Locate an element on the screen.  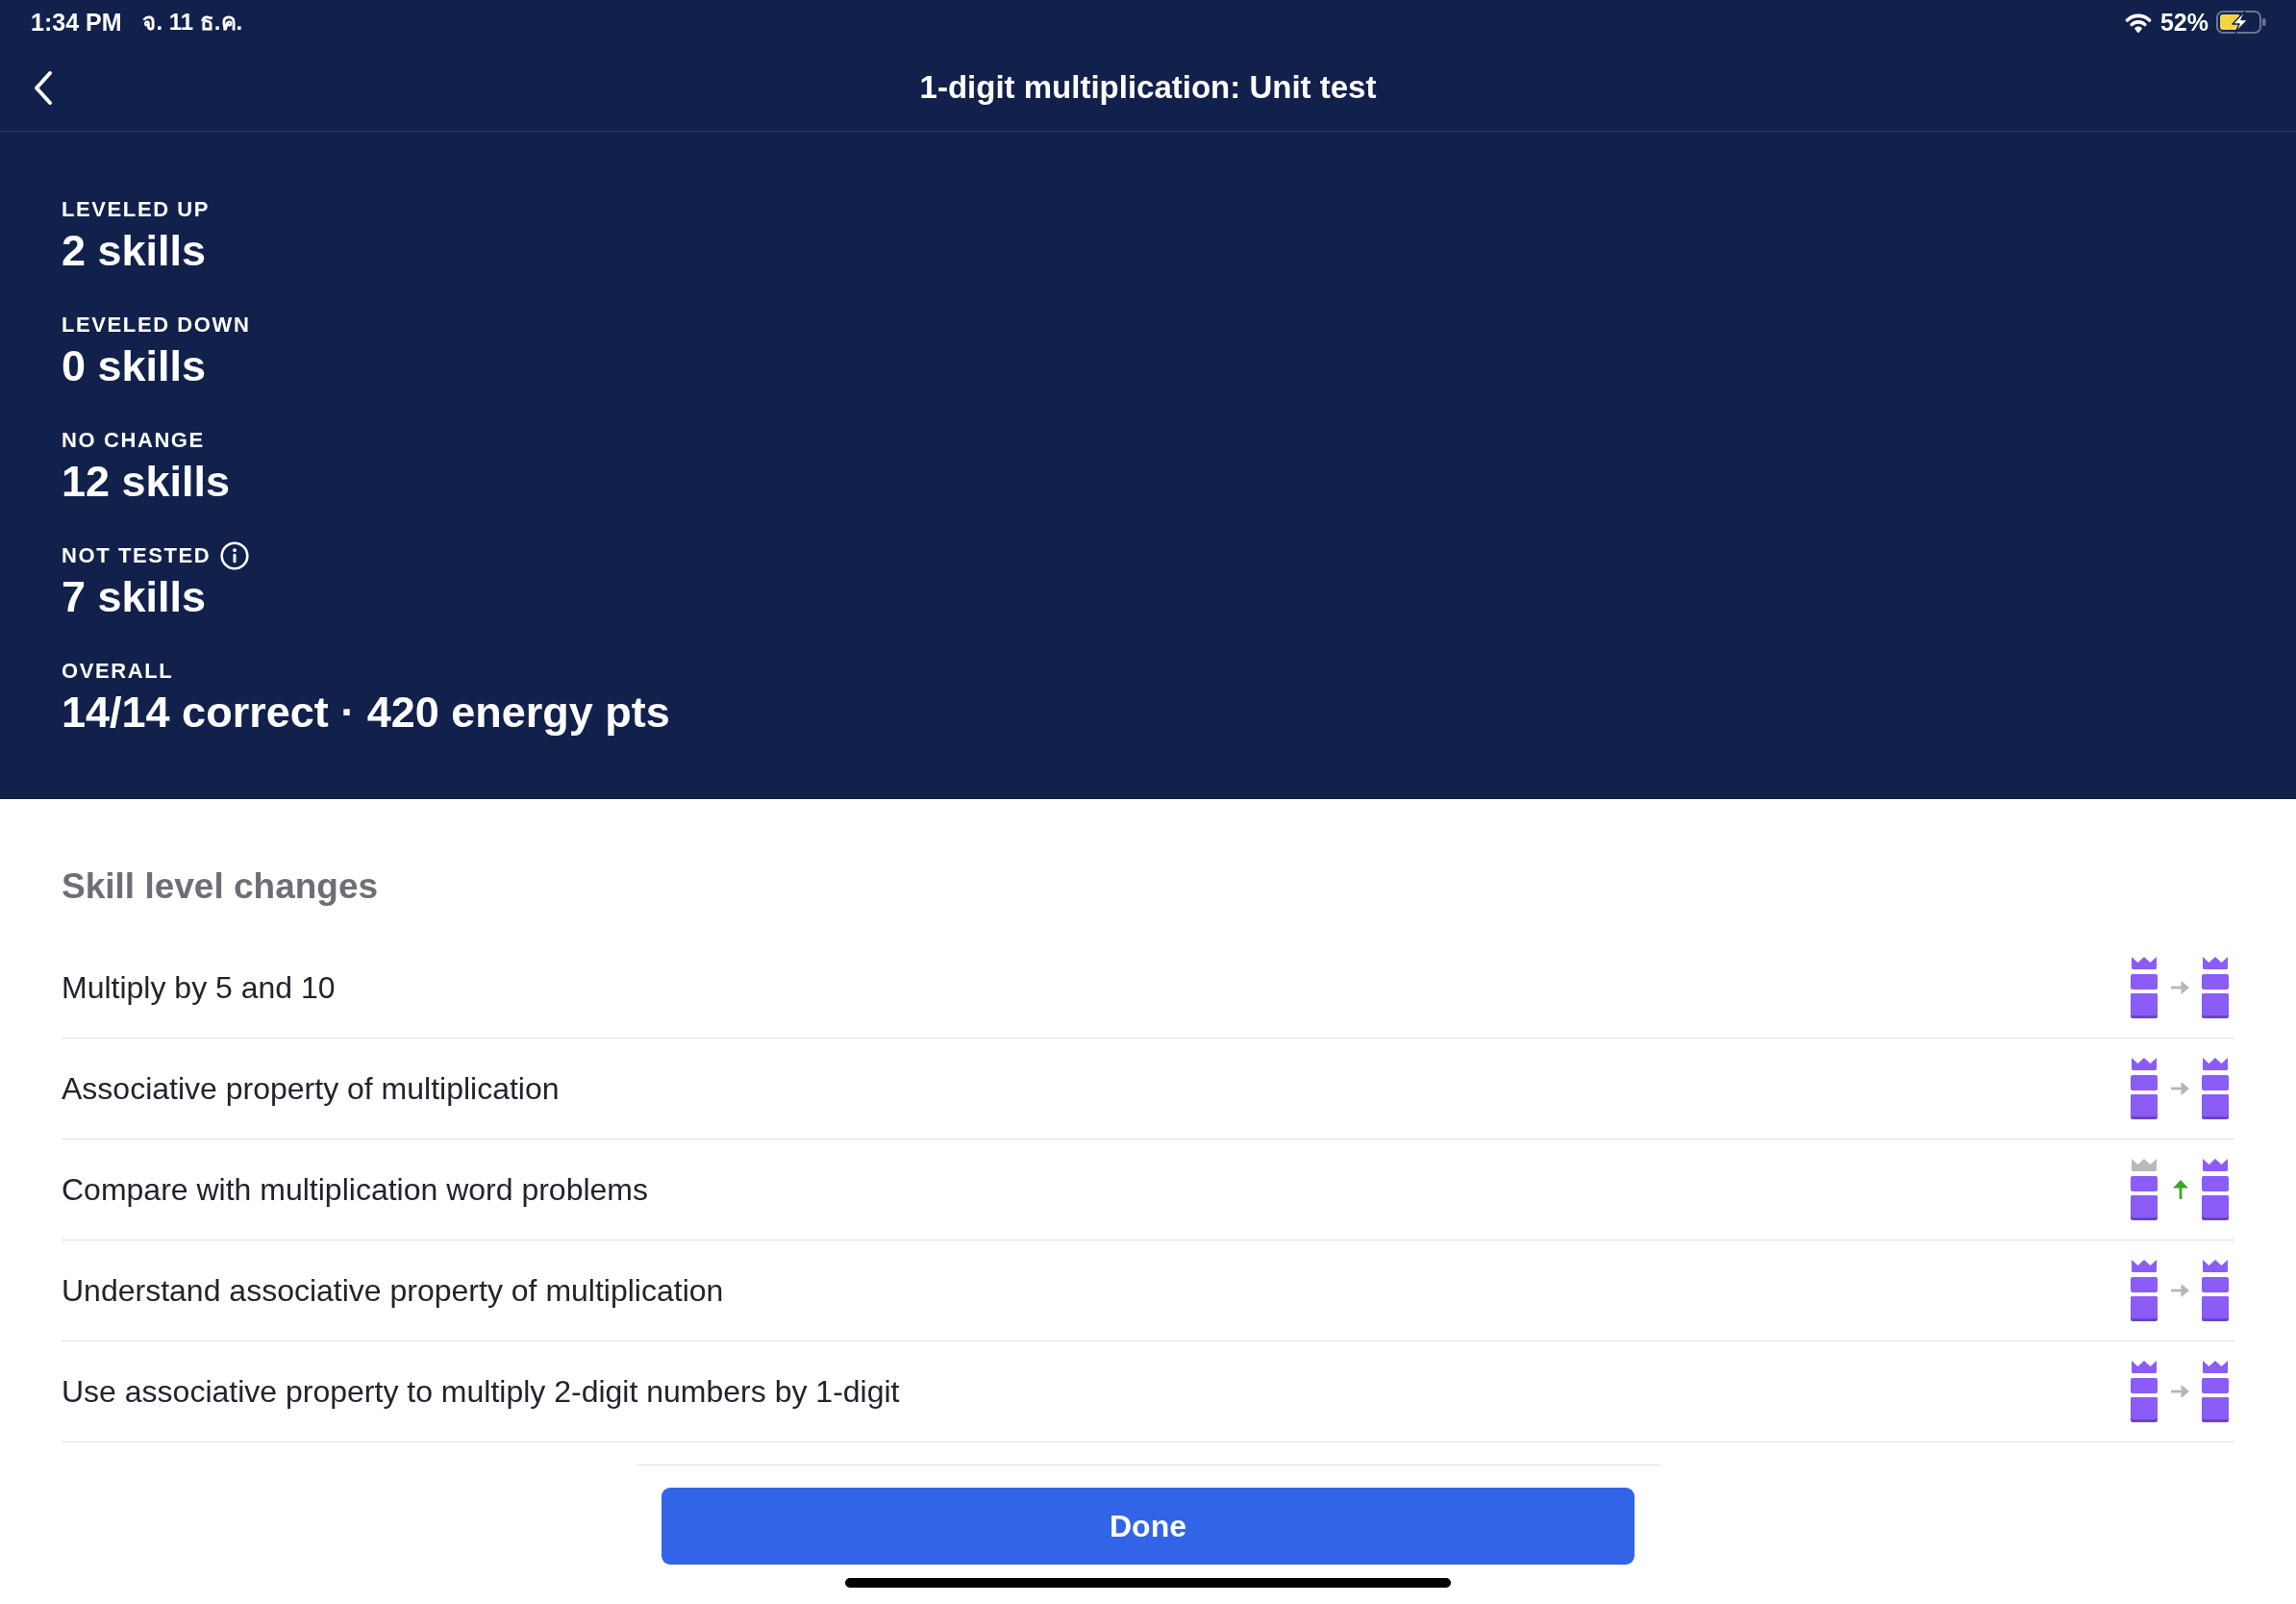
wifi-icon is located at coordinates (2138, 22).